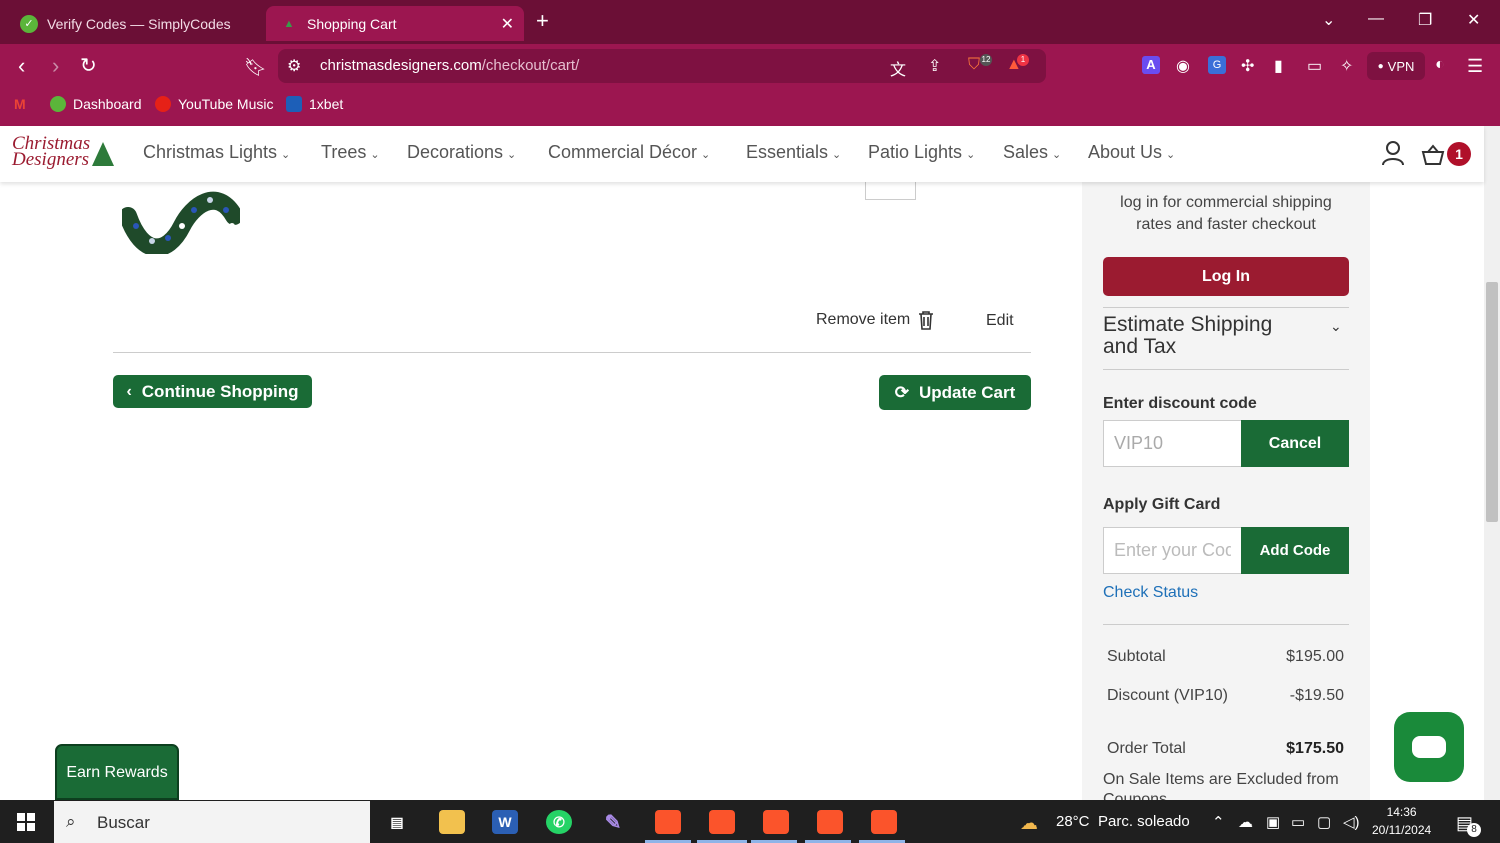 The height and width of the screenshot is (843, 1500). Describe the element at coordinates (1273, 822) in the screenshot. I see `tray-app-icon: ▣` at that location.